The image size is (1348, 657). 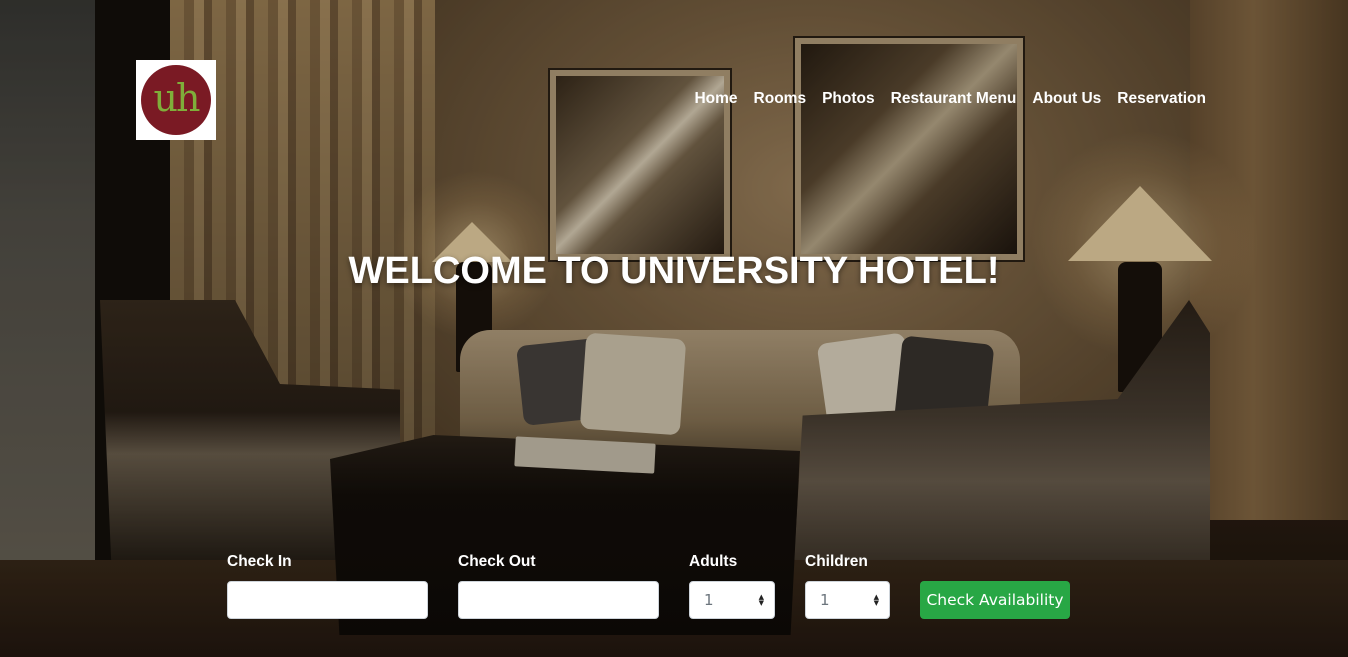 What do you see at coordinates (497, 561) in the screenshot?
I see `check-out-label: Check Out` at bounding box center [497, 561].